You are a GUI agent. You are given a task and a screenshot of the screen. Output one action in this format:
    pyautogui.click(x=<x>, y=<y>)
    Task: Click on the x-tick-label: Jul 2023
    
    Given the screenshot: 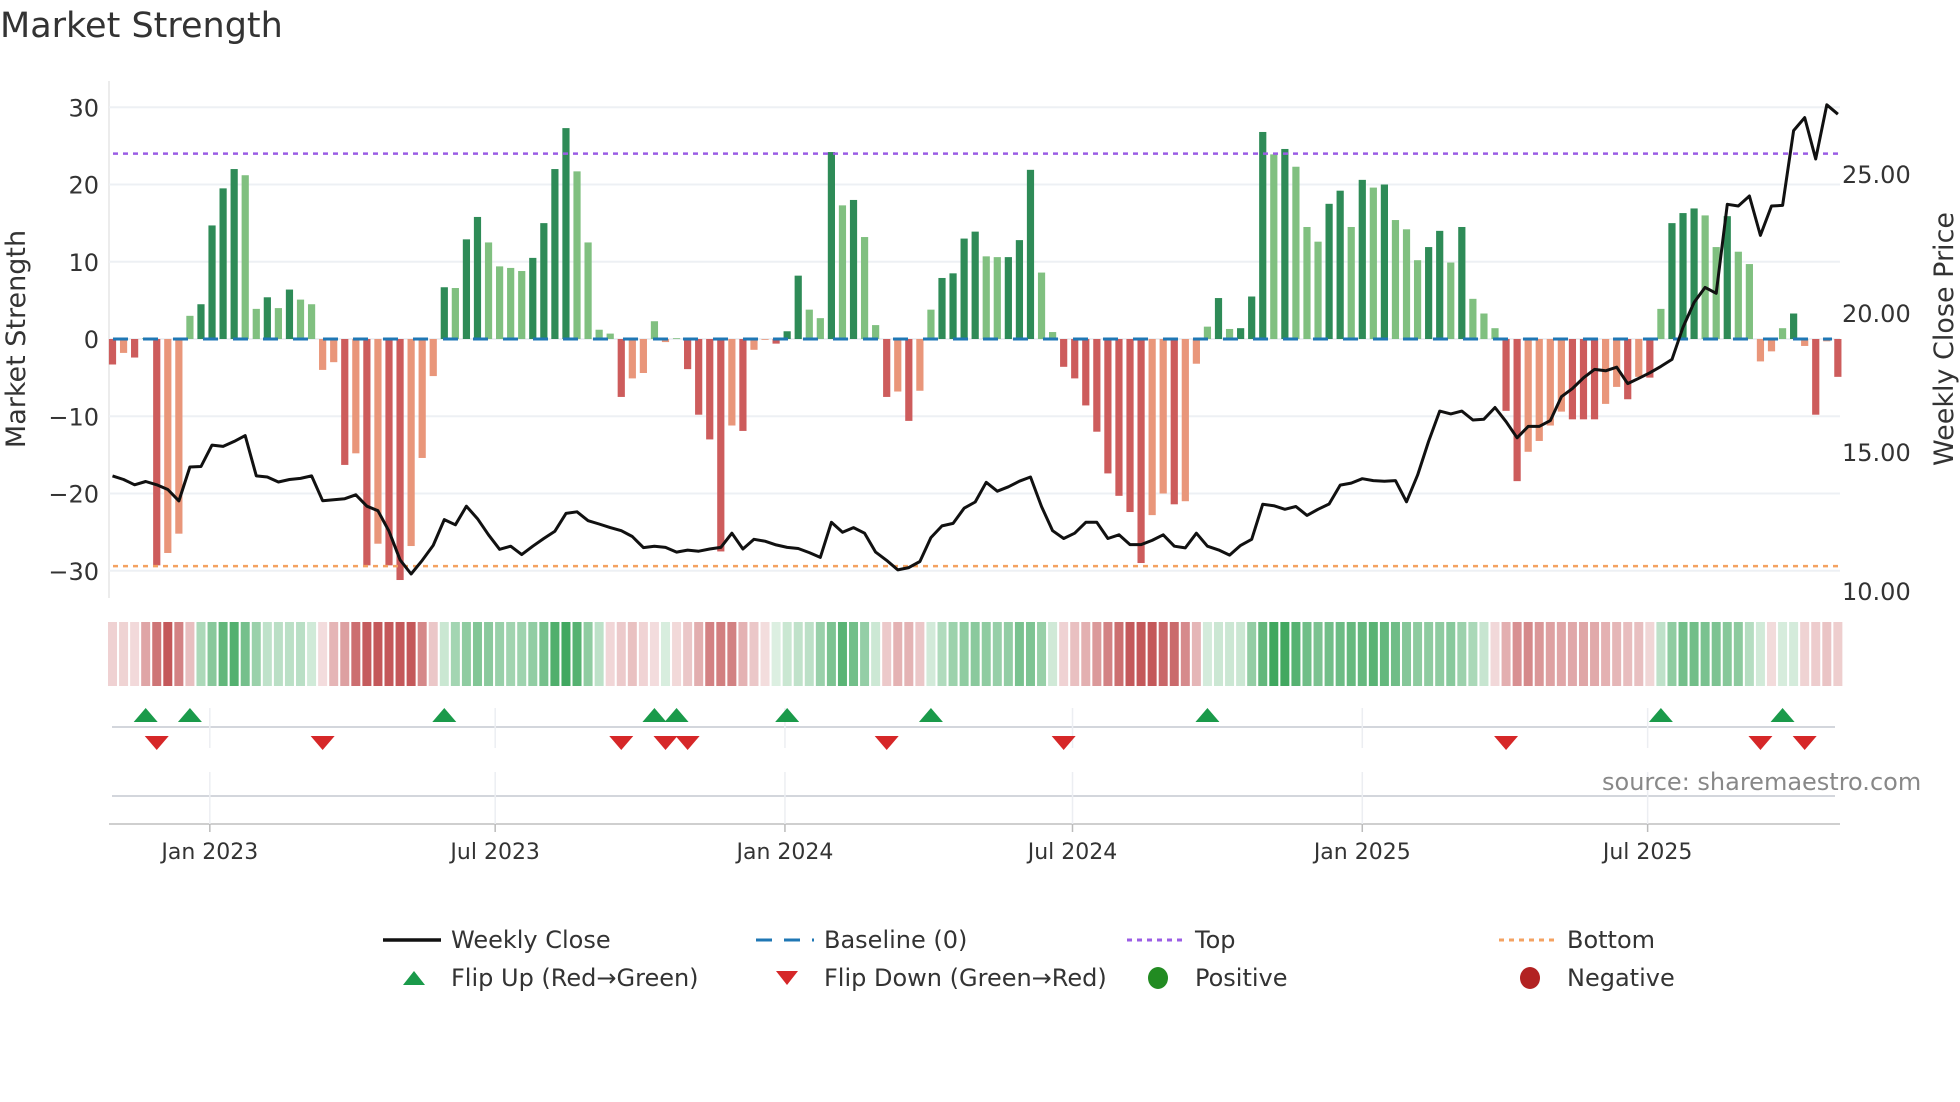 What is the action you would take?
    pyautogui.click(x=494, y=852)
    